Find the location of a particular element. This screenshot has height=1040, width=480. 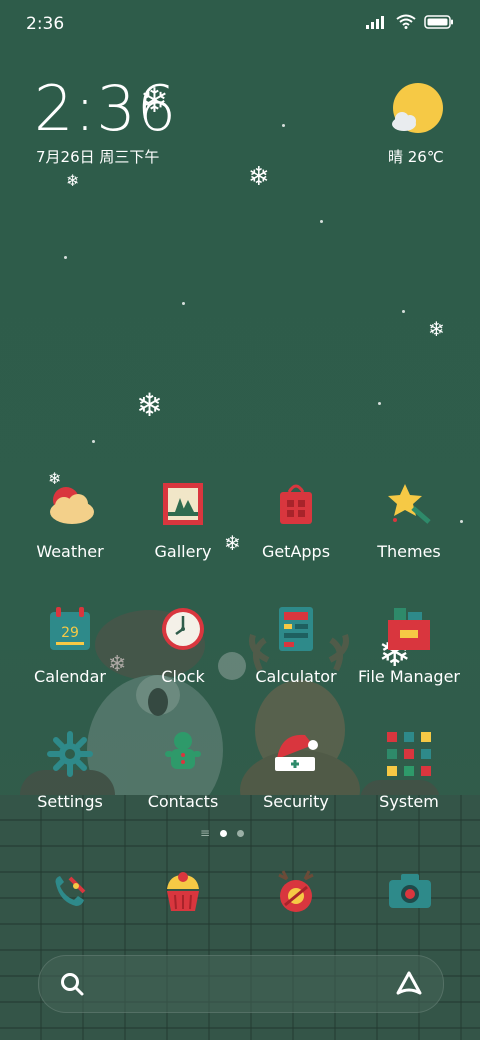

app-label: Calculator is located at coordinates (296, 676).